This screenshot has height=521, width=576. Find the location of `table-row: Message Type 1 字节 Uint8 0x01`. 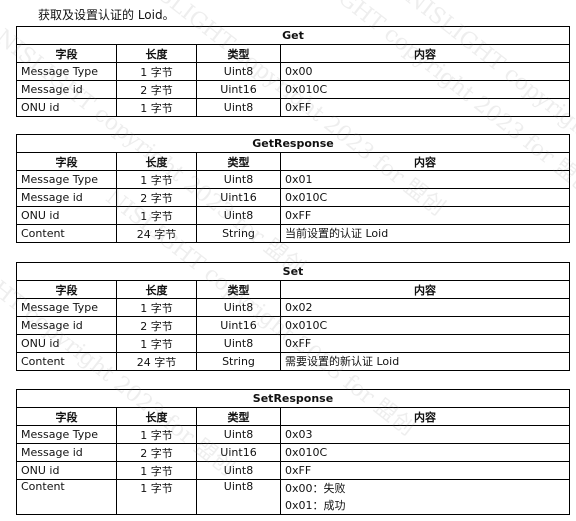

table-row: Message Type 1 字节 Uint8 0x01 is located at coordinates (293, 179).